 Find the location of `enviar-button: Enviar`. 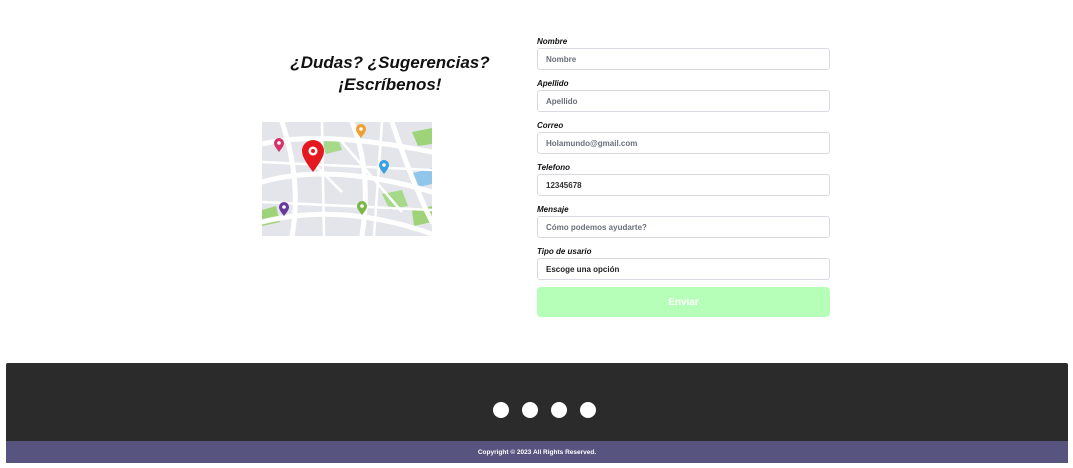

enviar-button: Enviar is located at coordinates (683, 302).